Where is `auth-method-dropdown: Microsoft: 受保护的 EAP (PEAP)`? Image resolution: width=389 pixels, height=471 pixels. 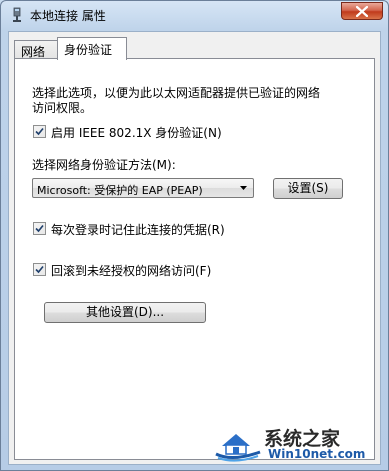 auth-method-dropdown: Microsoft: 受保护的 EAP (PEAP) is located at coordinates (143, 188).